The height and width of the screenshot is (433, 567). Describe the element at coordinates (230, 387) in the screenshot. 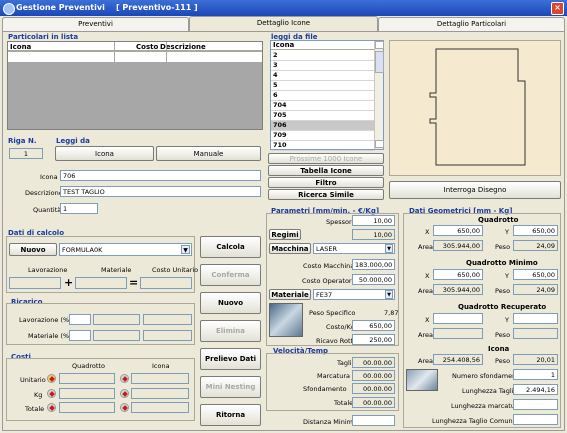

I see `mini-nesting-button: Mini Nesting` at that location.